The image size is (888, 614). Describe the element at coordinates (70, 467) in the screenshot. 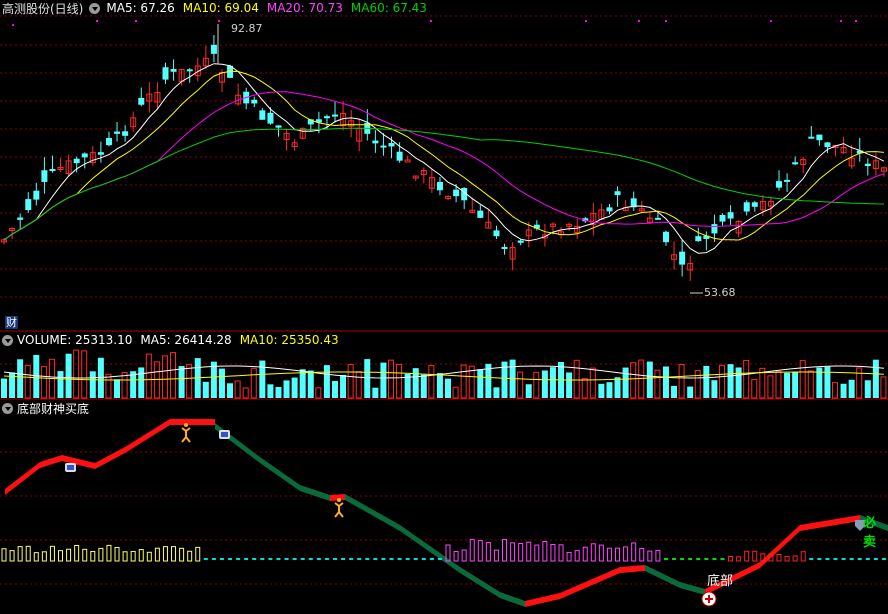

I see `teacup-icon` at that location.